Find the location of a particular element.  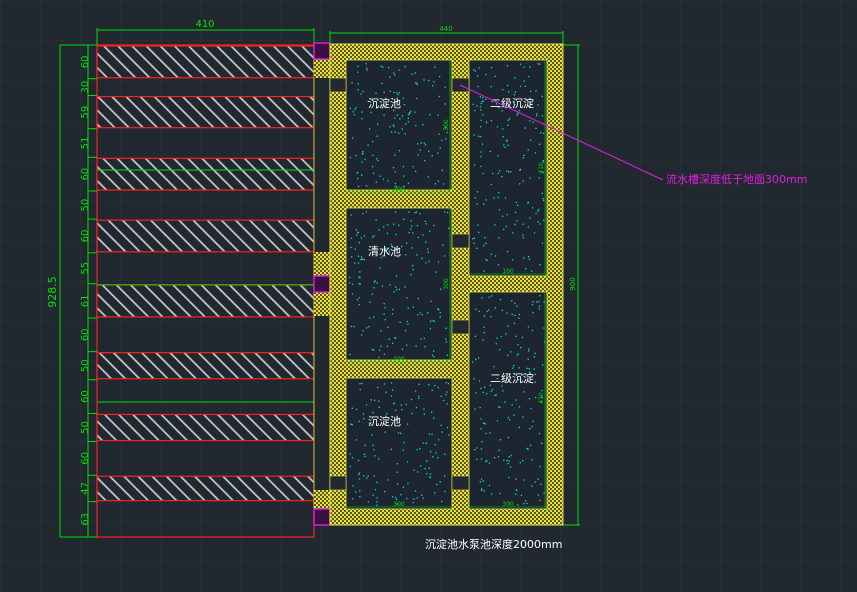

inner-dim-right-lower: 410 is located at coordinates (541, 398).